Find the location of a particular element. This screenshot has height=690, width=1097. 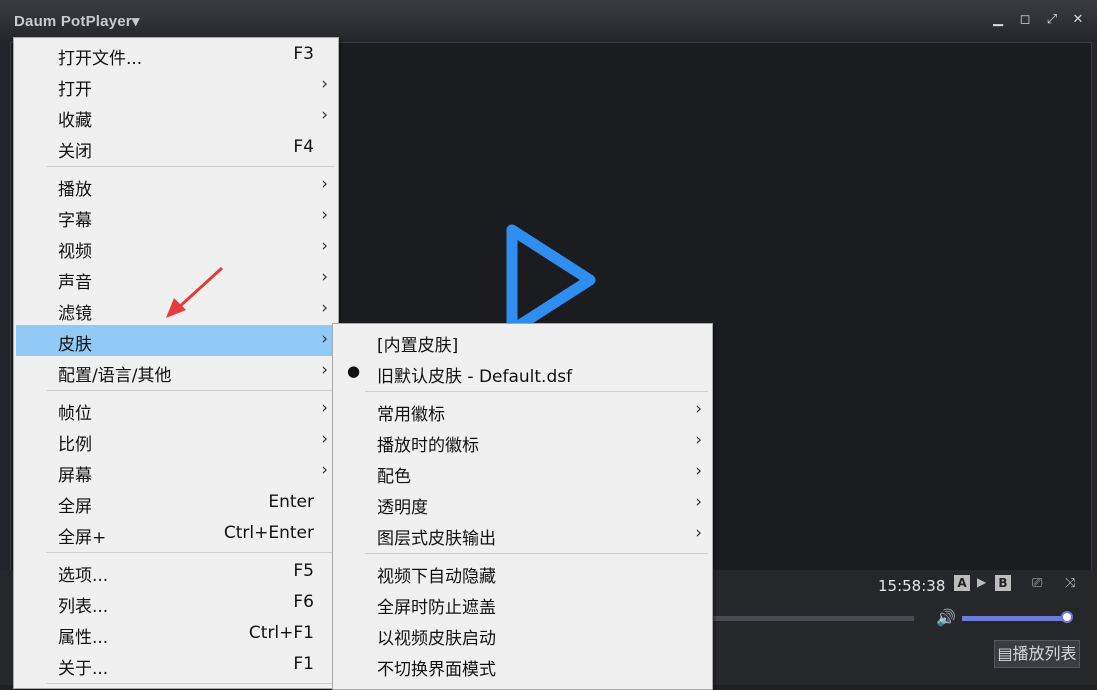

menu-item-label: 配色 is located at coordinates (394, 477).